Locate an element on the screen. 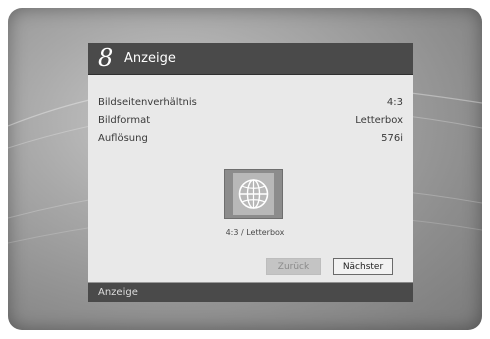  setting-value: 576i is located at coordinates (392, 138).